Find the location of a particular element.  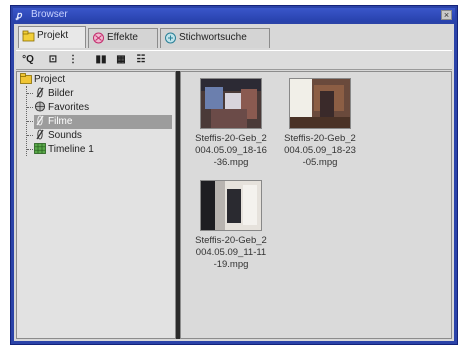

tab-projekt: Projekt is located at coordinates (52, 37).